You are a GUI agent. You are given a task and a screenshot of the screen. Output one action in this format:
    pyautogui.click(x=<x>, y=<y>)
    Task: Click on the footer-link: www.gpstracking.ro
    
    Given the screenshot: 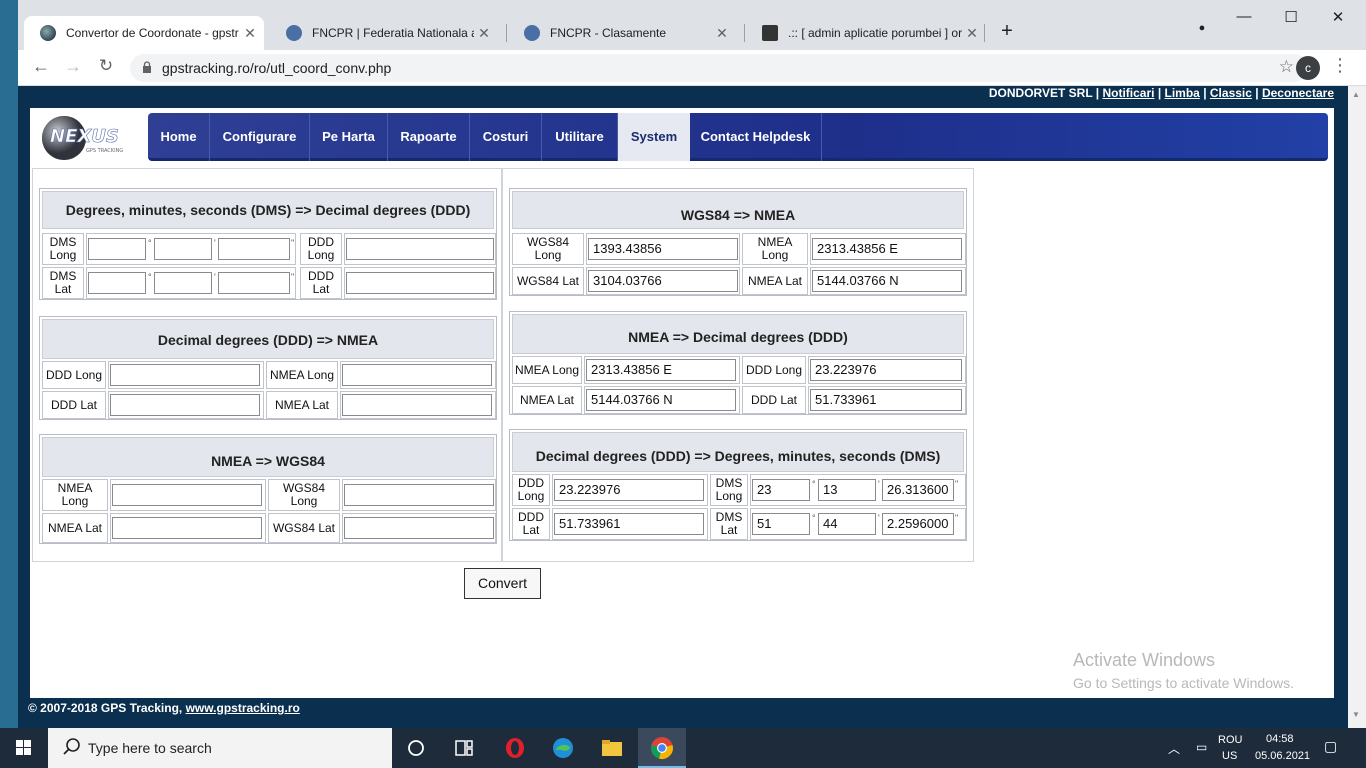 What is the action you would take?
    pyautogui.click(x=243, y=708)
    